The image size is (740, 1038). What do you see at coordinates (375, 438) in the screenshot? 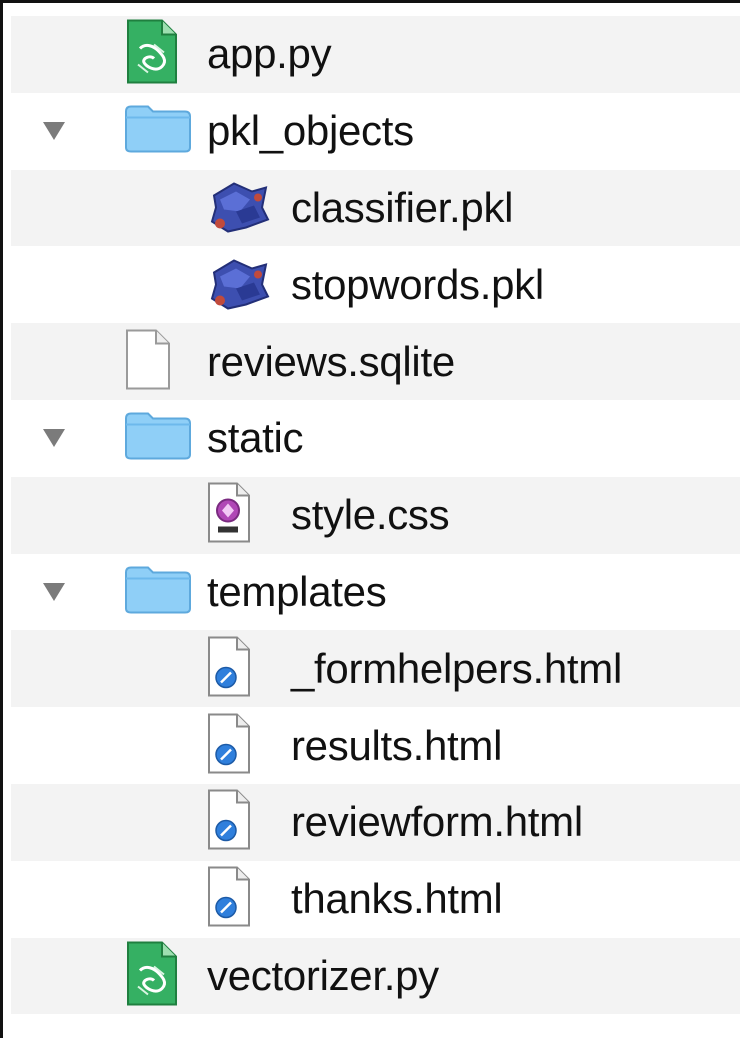
I see `tree-row: static` at bounding box center [375, 438].